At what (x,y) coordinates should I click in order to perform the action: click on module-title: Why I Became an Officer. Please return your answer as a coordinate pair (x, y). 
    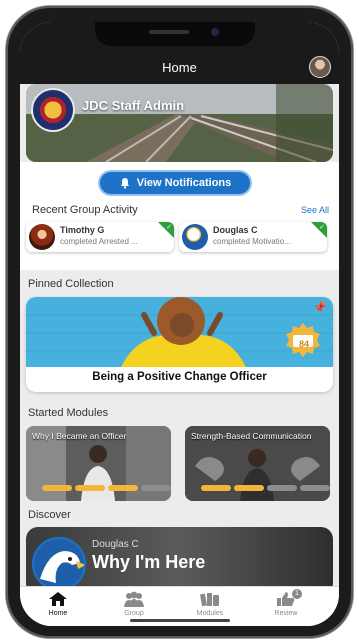
    Looking at the image, I should click on (79, 436).